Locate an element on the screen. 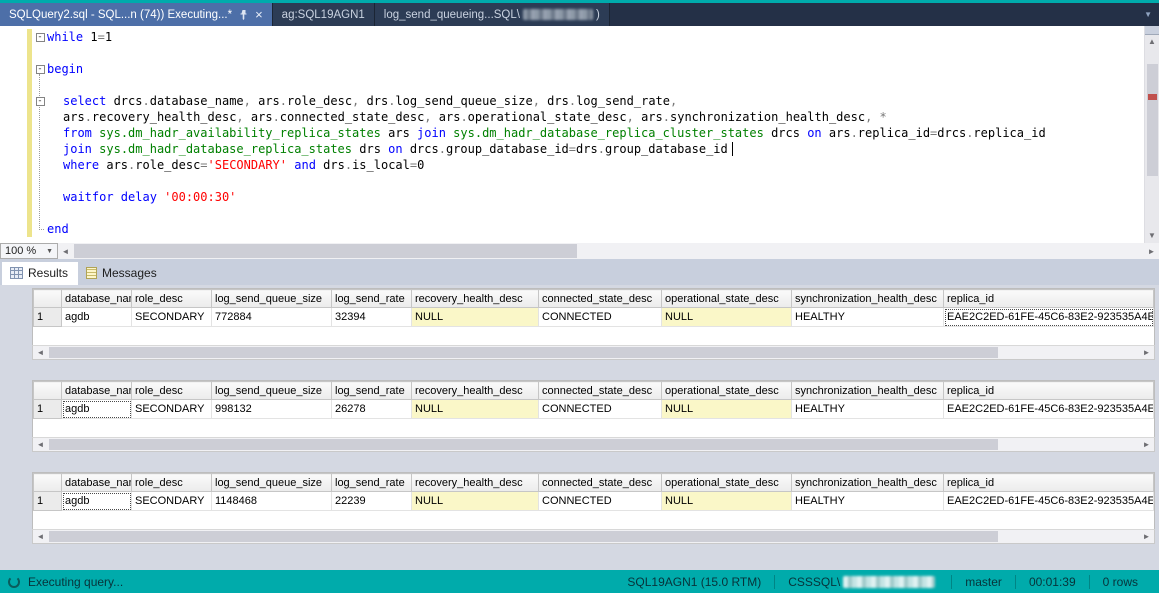 Image resolution: width=1159 pixels, height=593 pixels. cell-log_send_rate: 22239 is located at coordinates (371, 501).